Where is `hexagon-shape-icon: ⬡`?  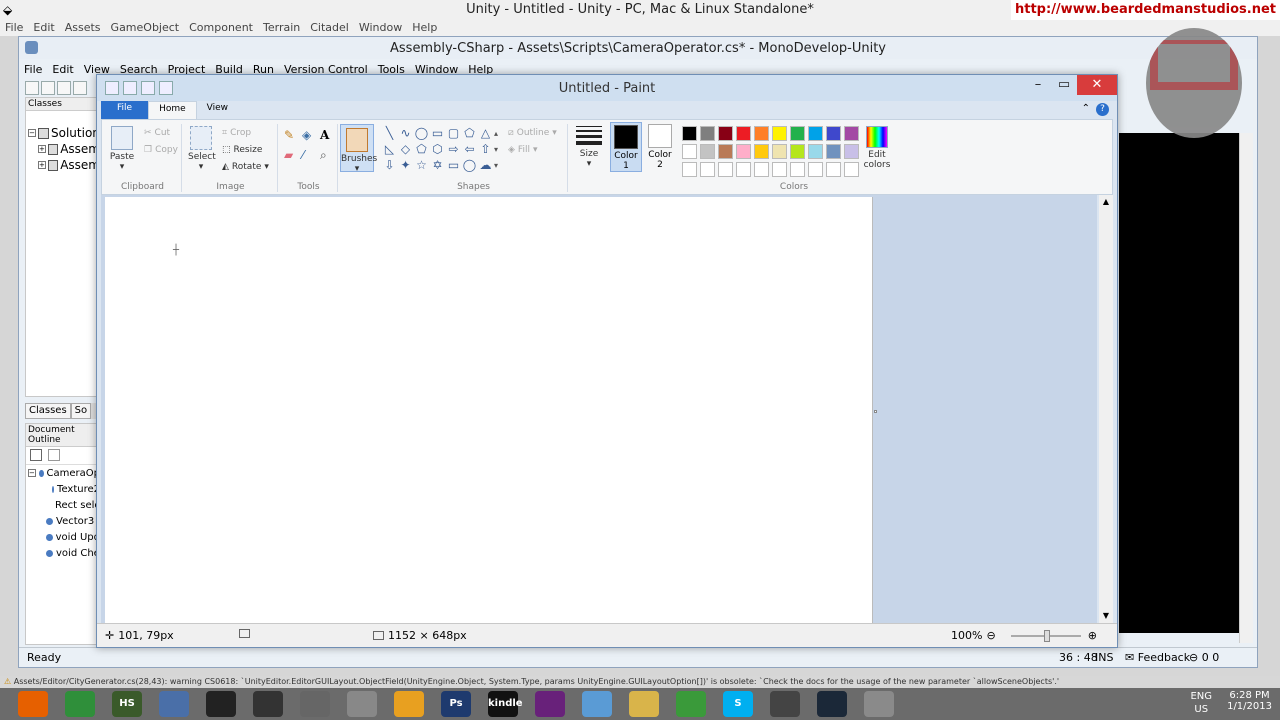
hexagon-shape-icon: ⬡ is located at coordinates (437, 149).